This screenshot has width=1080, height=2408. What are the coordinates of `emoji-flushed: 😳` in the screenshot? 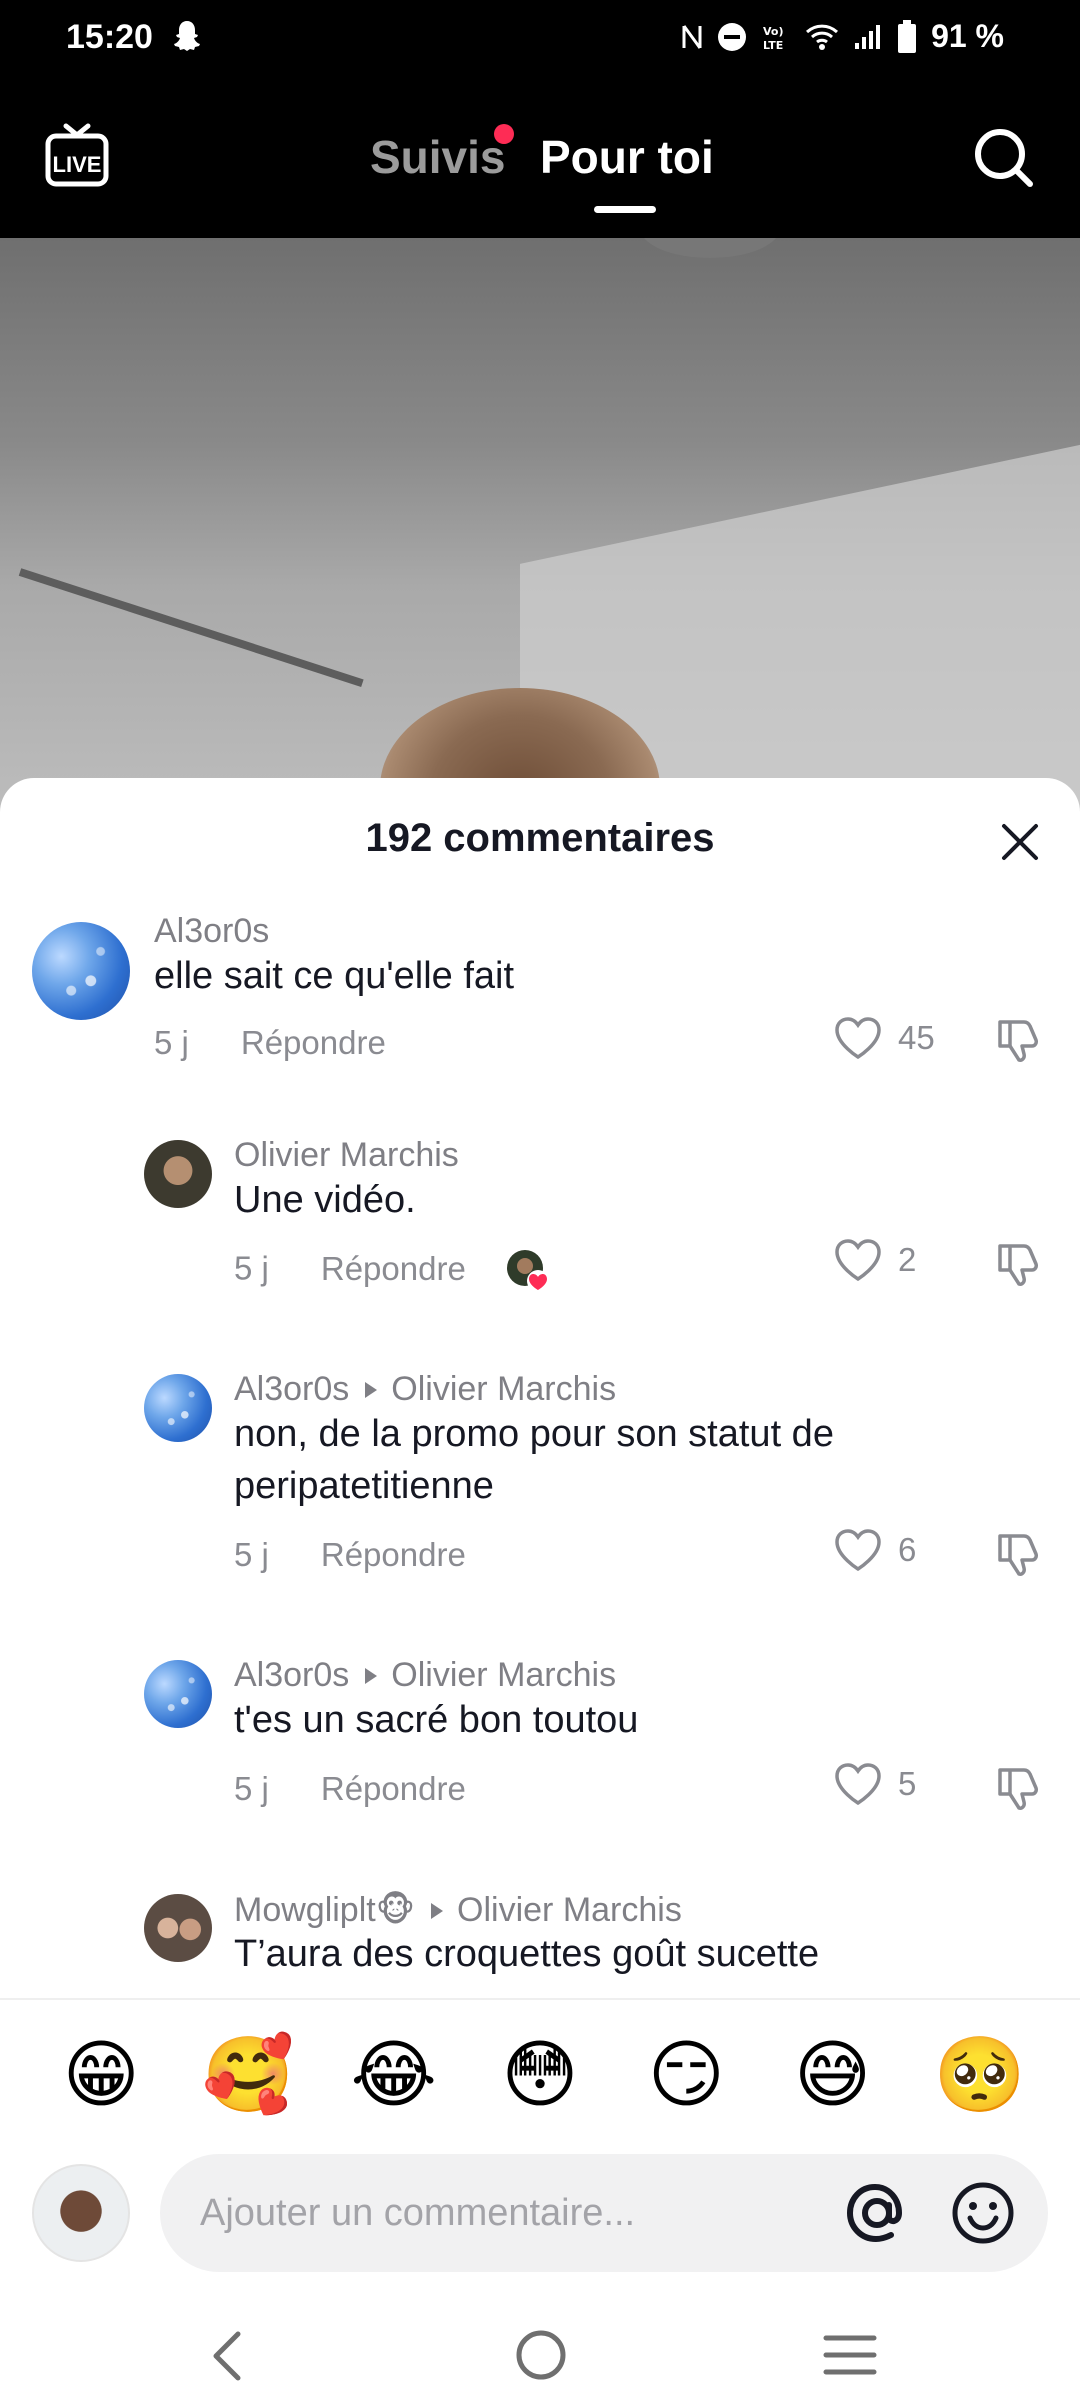 It's located at (540, 2075).